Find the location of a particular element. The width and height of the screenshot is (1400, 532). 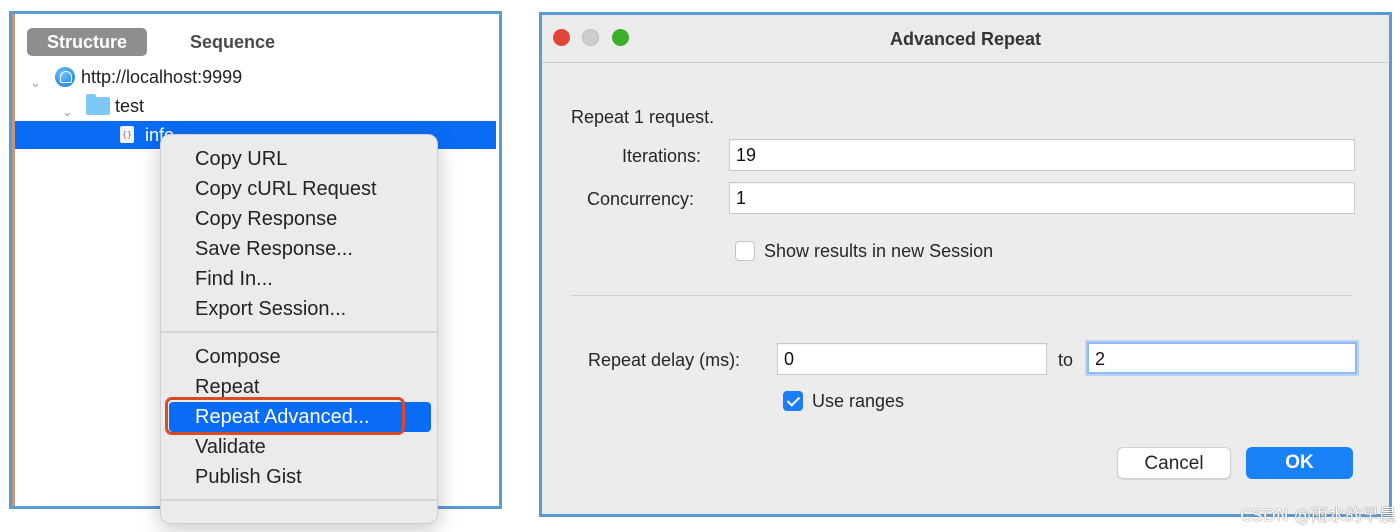

use-ranges-label: Use ranges is located at coordinates (858, 401).